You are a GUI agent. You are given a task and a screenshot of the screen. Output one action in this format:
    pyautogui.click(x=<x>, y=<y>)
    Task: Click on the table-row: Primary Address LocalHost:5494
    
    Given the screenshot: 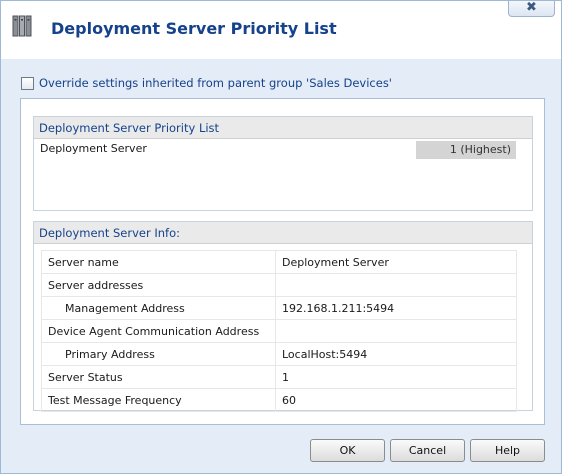 What is the action you would take?
    pyautogui.click(x=279, y=354)
    